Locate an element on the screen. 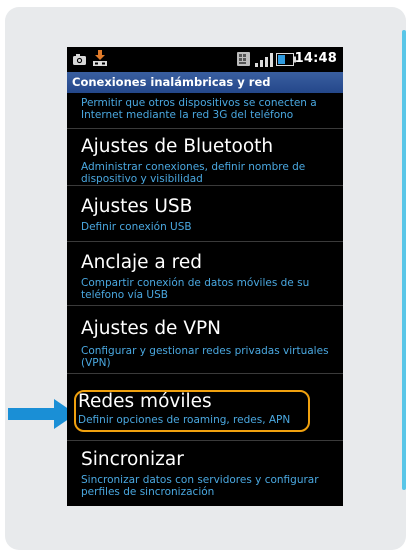  camera-icon is located at coordinates (79, 59).